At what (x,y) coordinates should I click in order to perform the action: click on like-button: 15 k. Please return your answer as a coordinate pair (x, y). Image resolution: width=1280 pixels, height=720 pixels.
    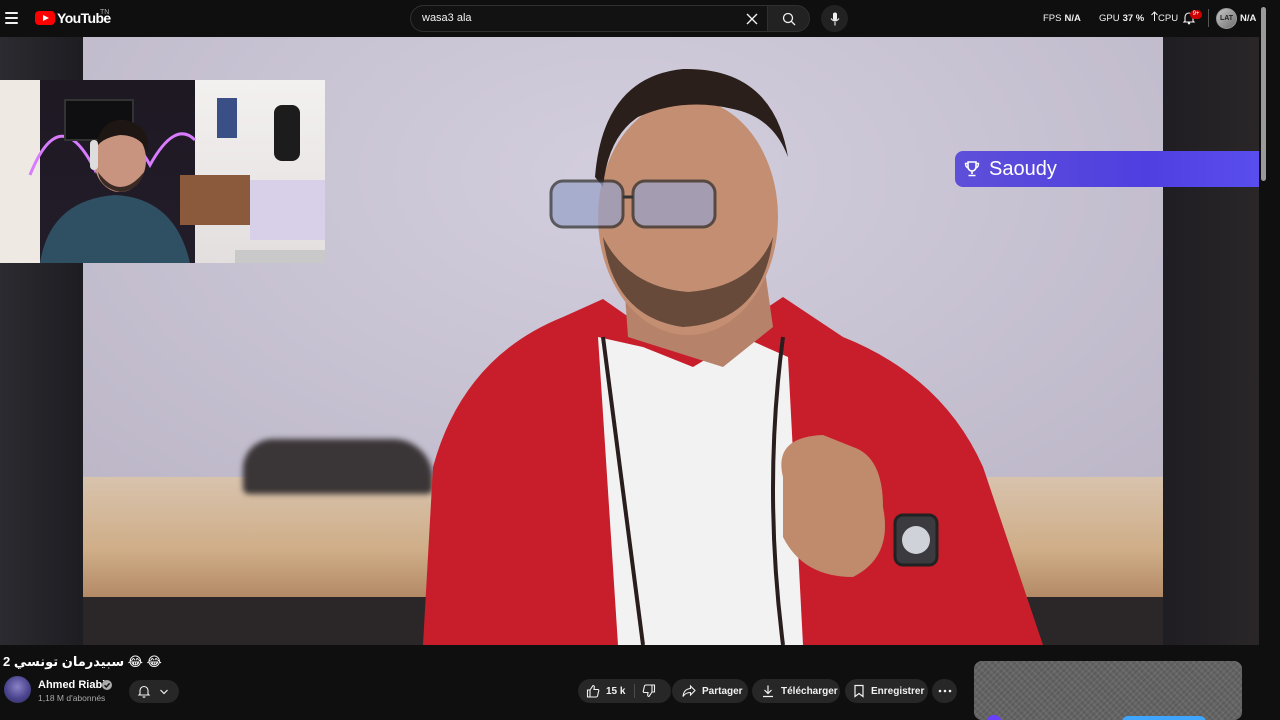
    Looking at the image, I should click on (605, 691).